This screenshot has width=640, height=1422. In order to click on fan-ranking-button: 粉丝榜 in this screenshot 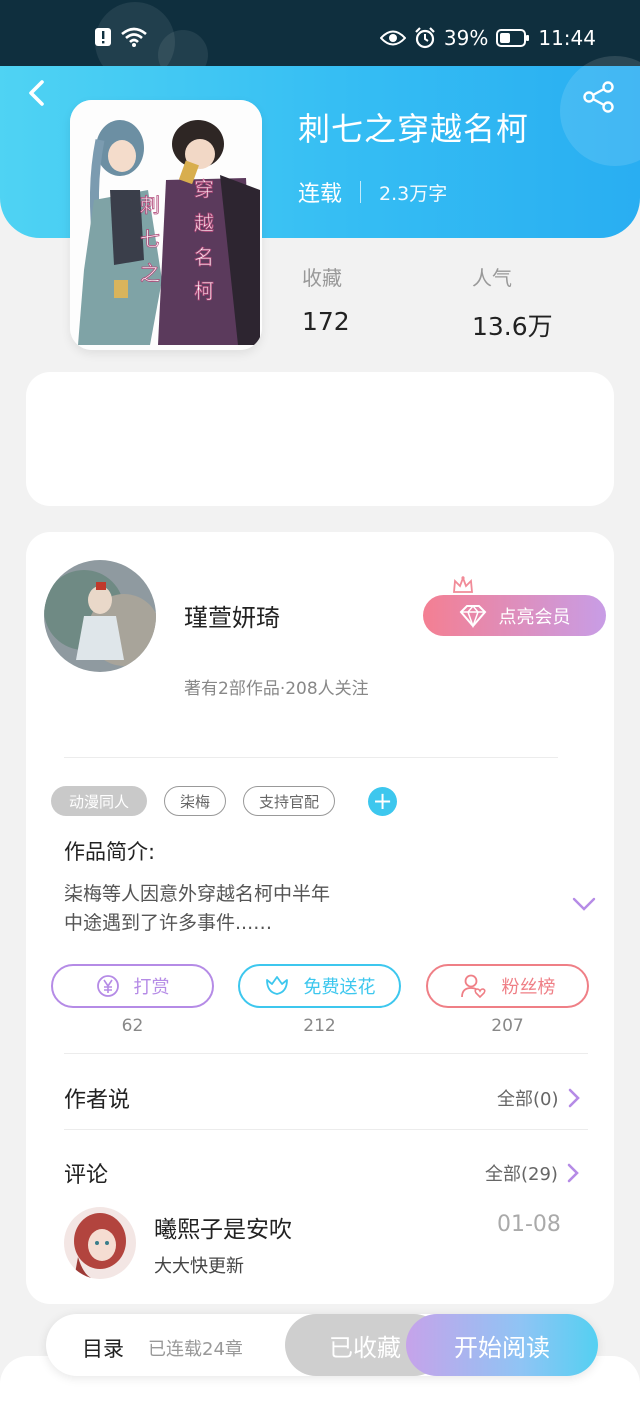, I will do `click(507, 986)`.